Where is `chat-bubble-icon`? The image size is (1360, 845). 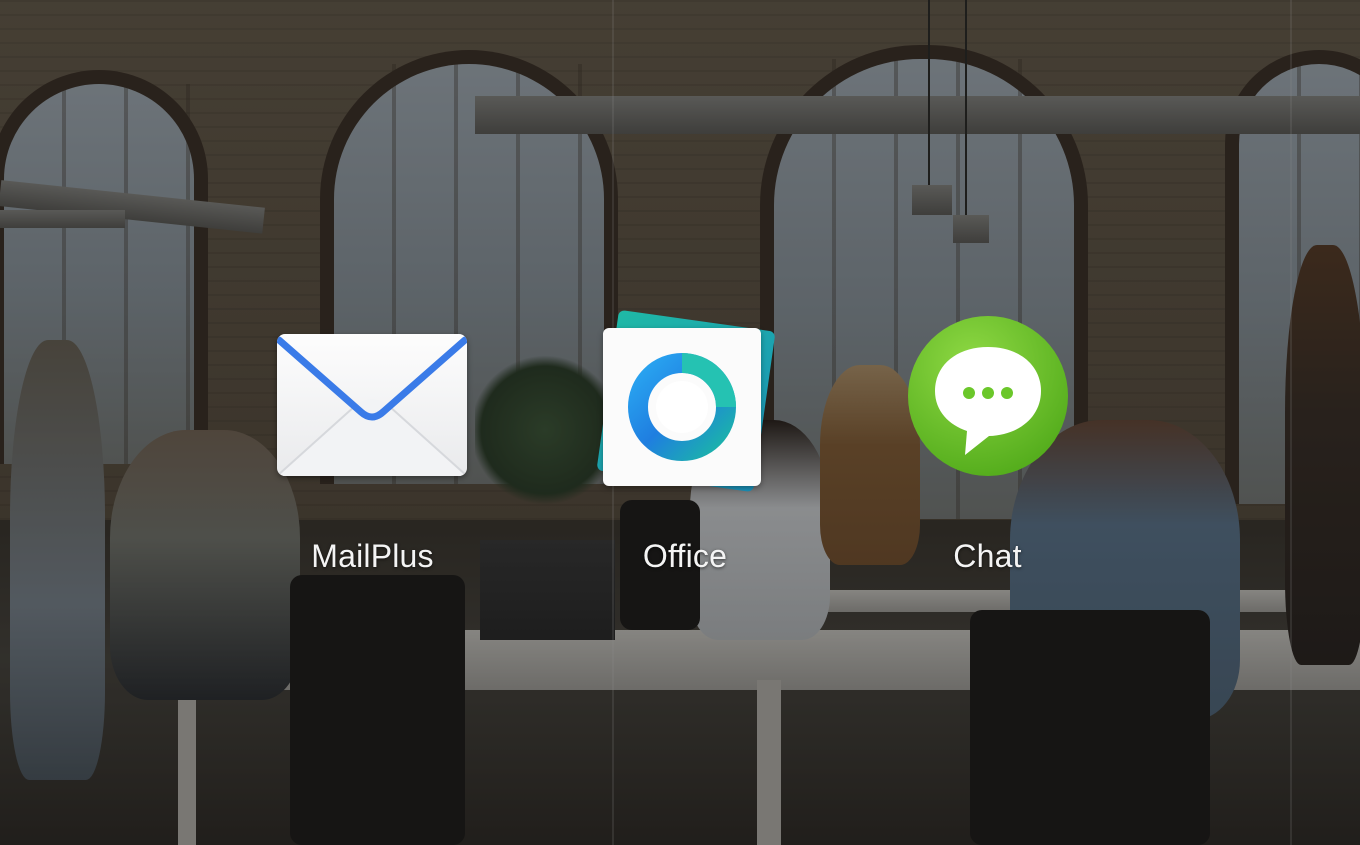
chat-bubble-icon is located at coordinates (988, 401).